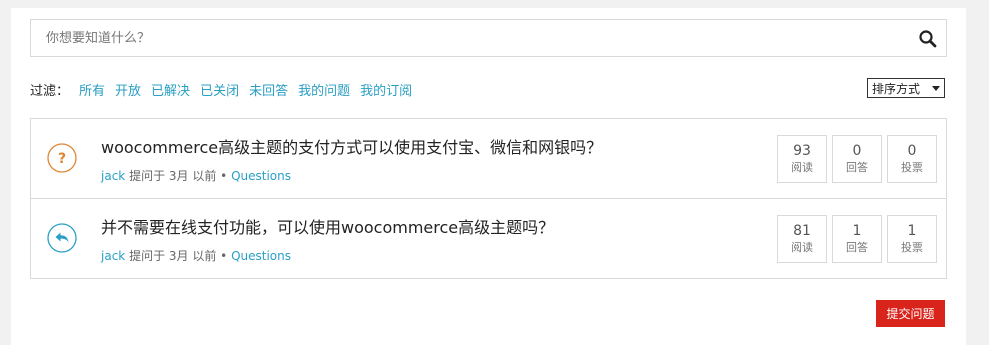 This screenshot has height=345, width=989. Describe the element at coordinates (912, 231) in the screenshot. I see `votes-number: 1` at that location.